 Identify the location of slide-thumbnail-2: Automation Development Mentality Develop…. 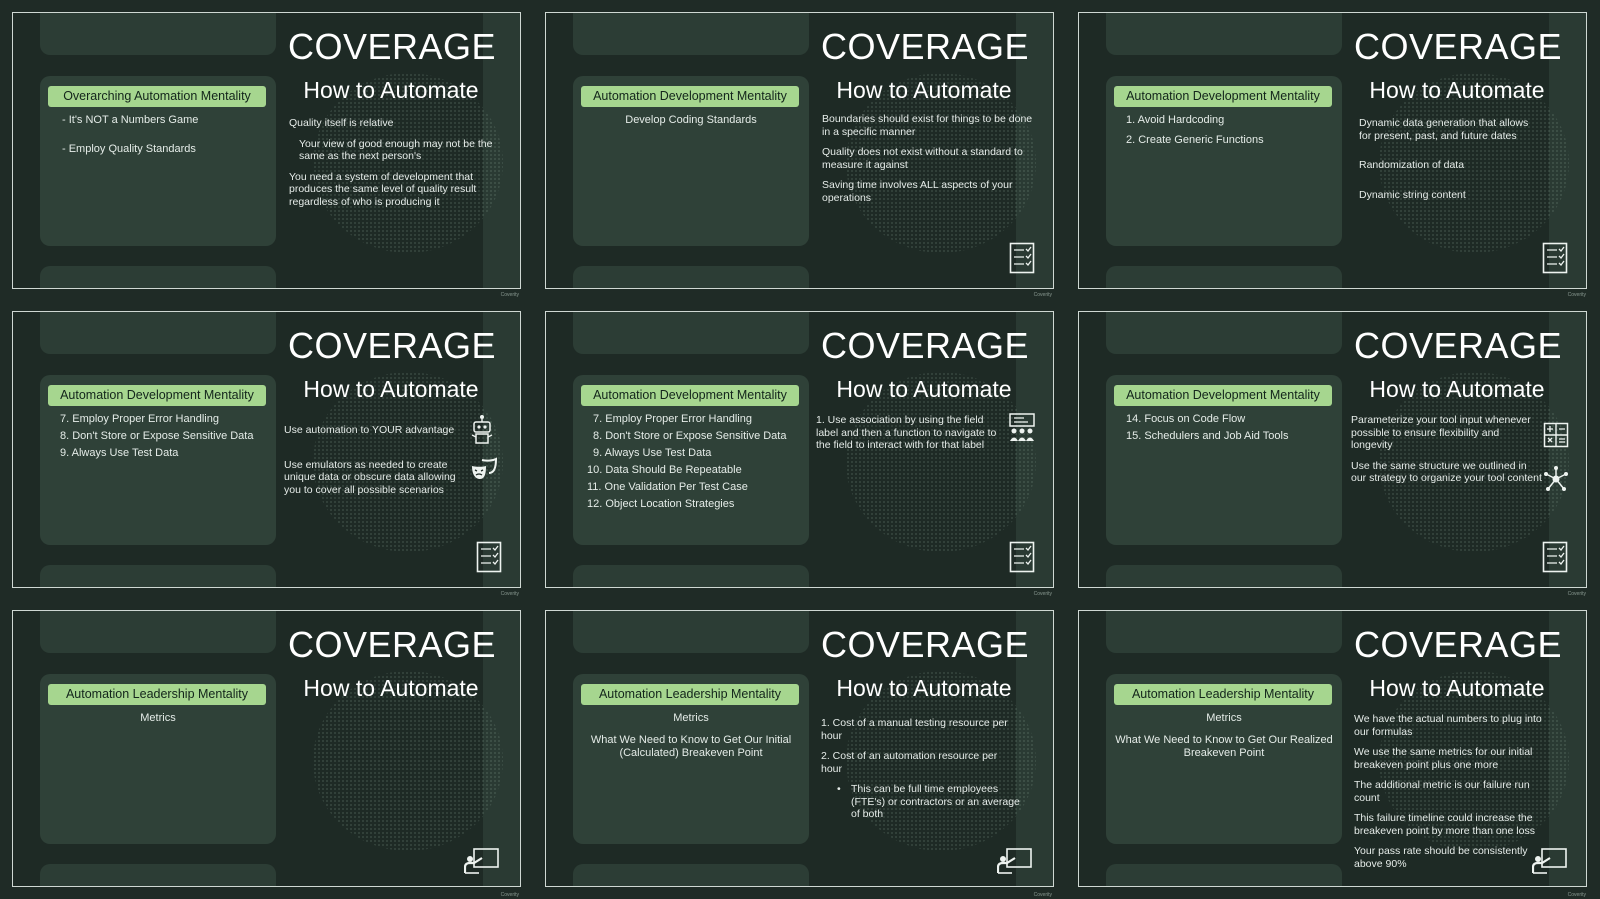
(799, 149).